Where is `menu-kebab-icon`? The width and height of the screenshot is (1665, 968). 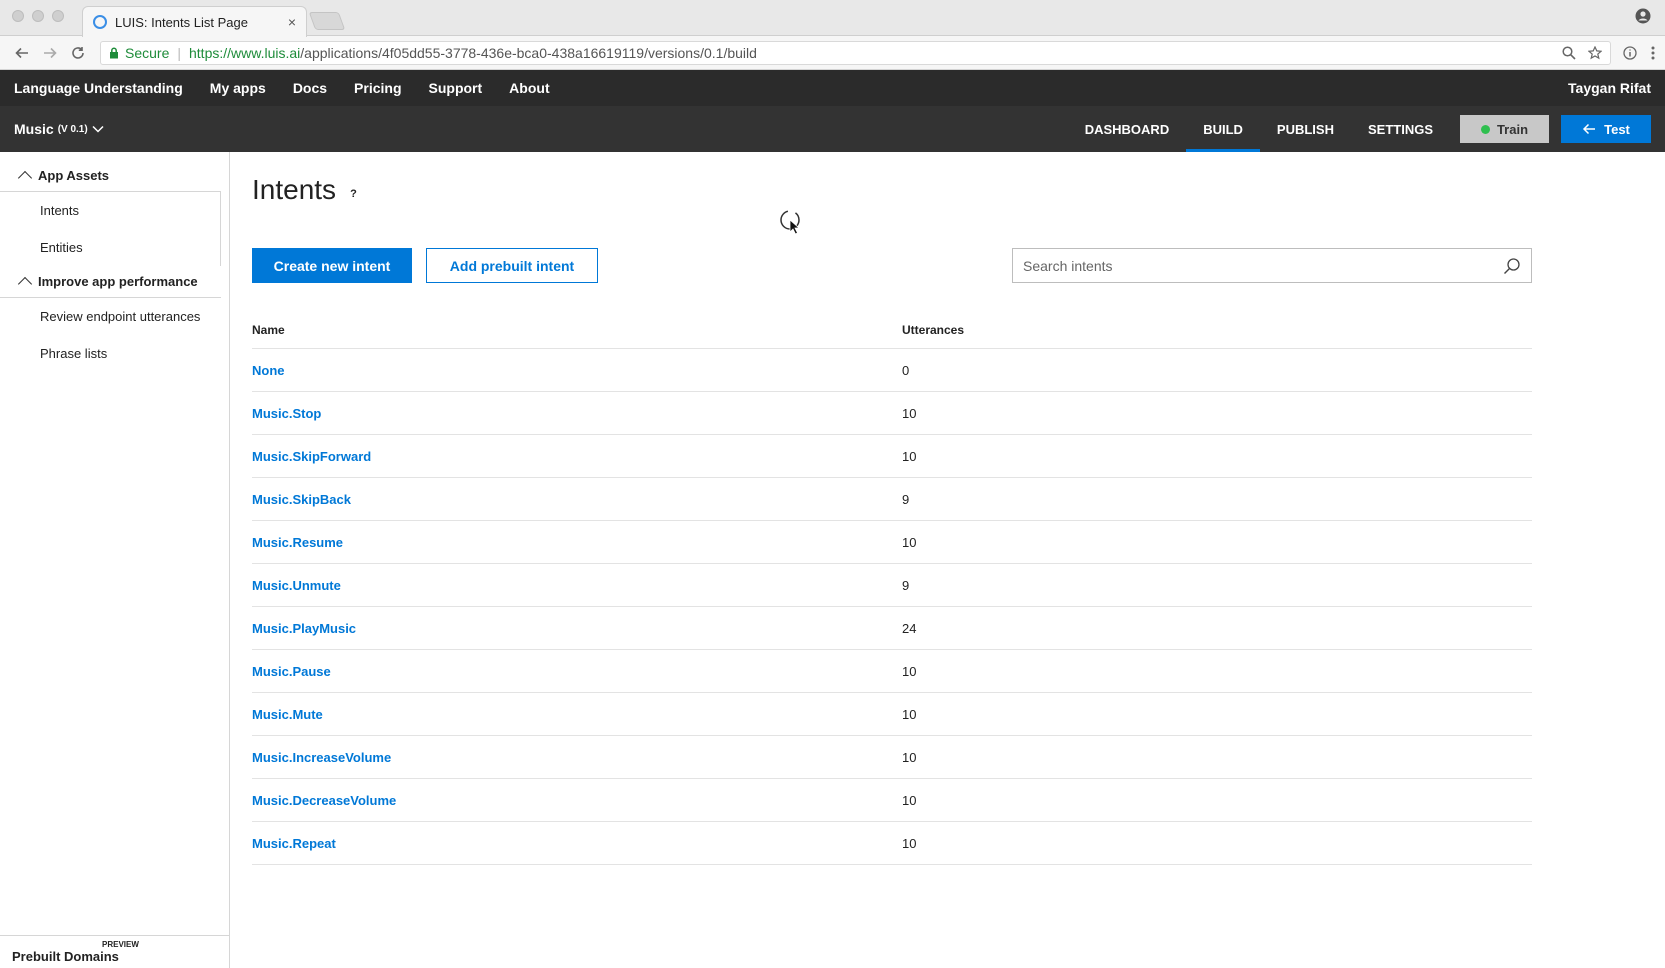
menu-kebab-icon is located at coordinates (1653, 53).